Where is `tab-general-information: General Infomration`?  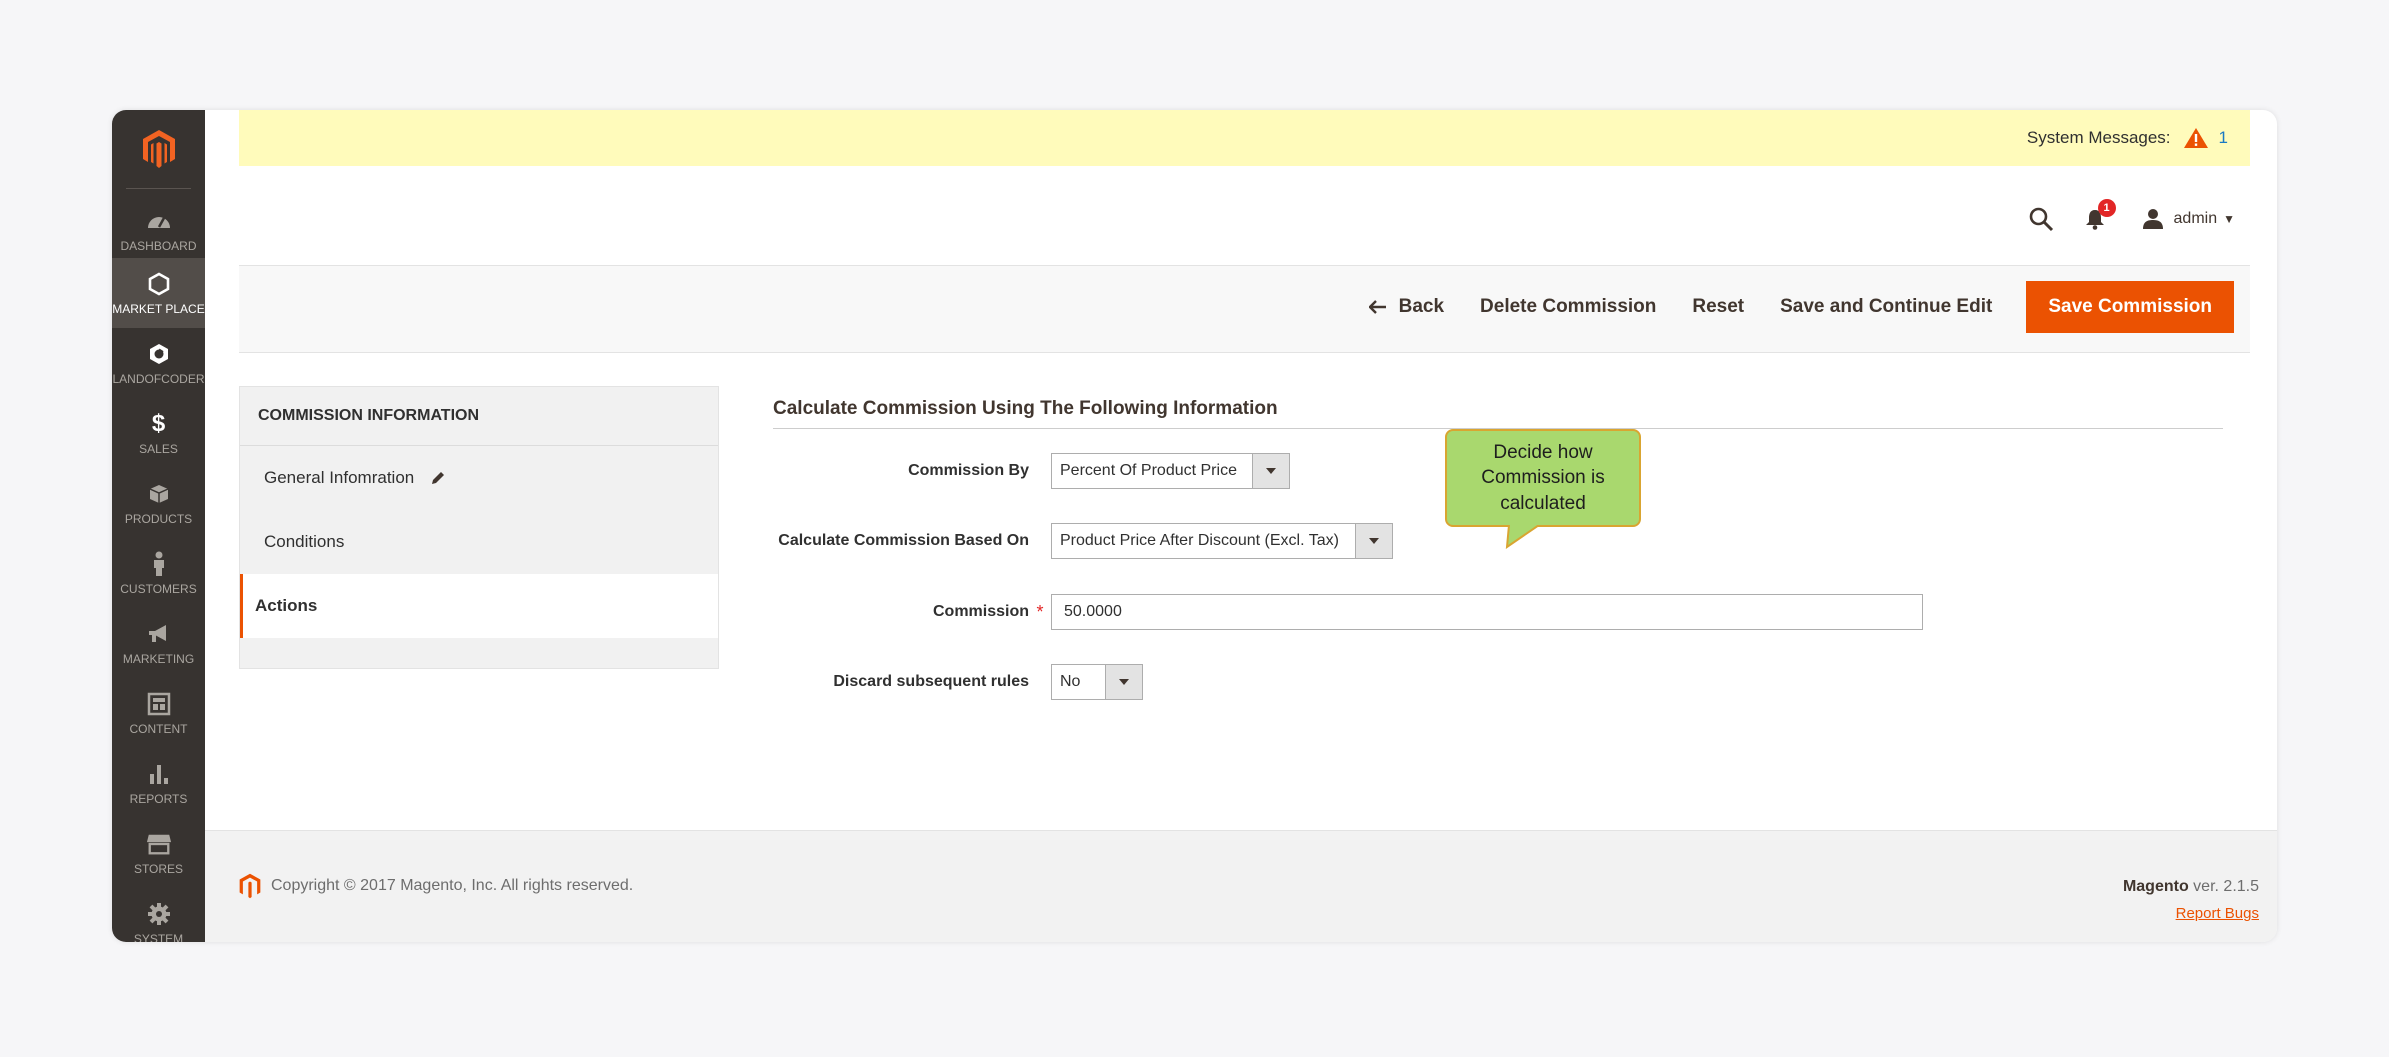 tab-general-information: General Infomration is located at coordinates (479, 478).